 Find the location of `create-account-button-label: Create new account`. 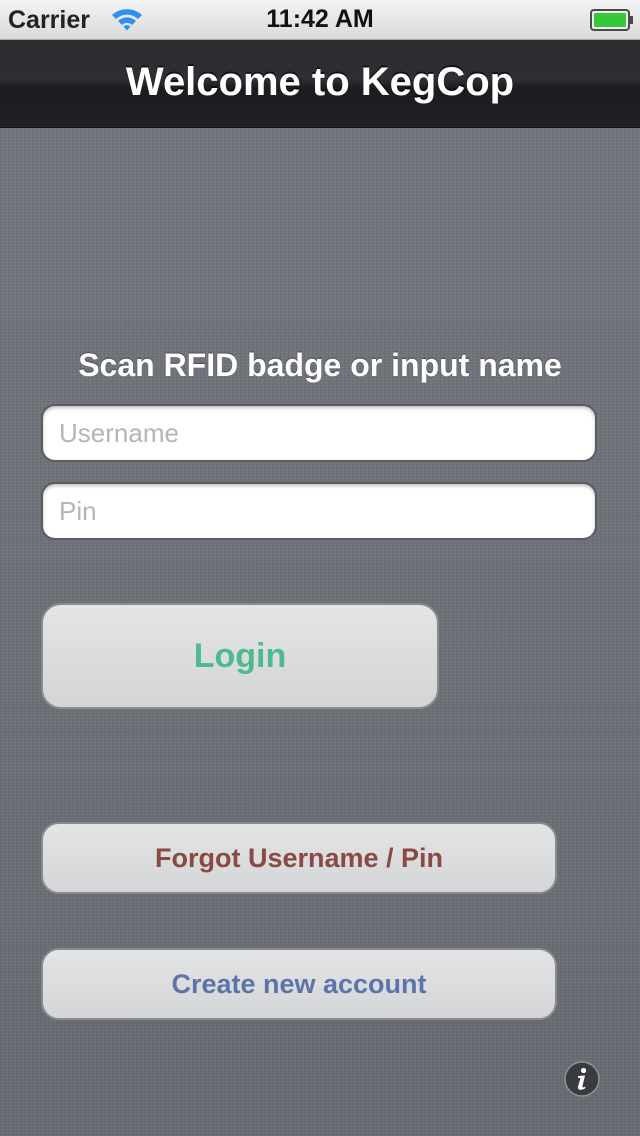

create-account-button-label: Create new account is located at coordinates (299, 984).